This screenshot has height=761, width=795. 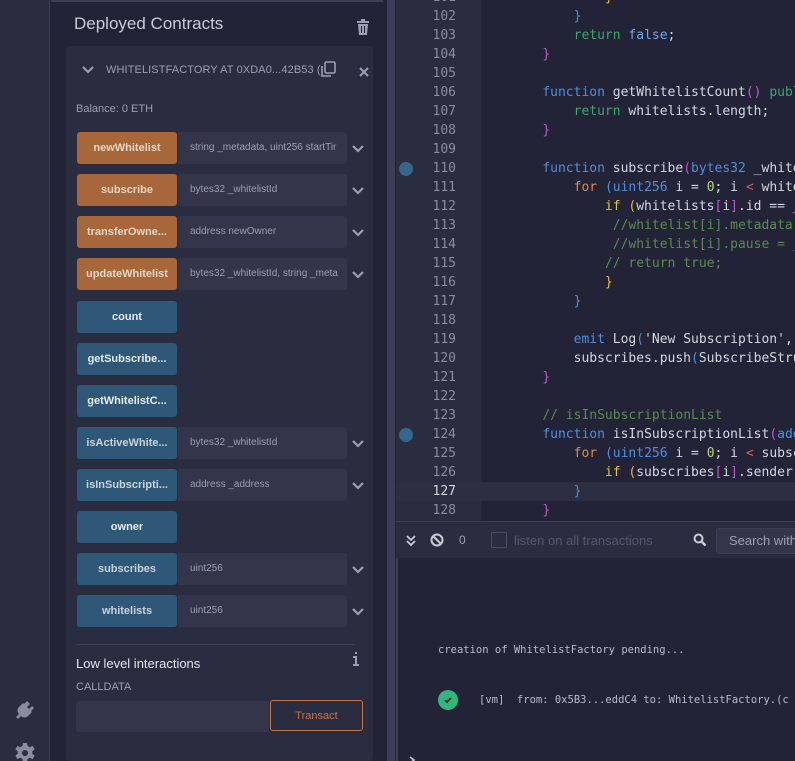 I want to click on function-params-input: bytes32 _whitelistId, string _meta, so click(x=262, y=274).